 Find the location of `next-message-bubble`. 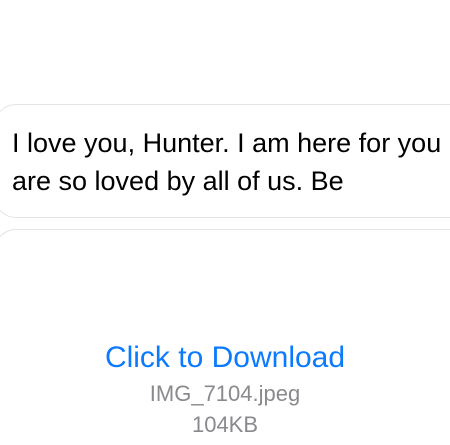

next-message-bubble is located at coordinates (225, 259).